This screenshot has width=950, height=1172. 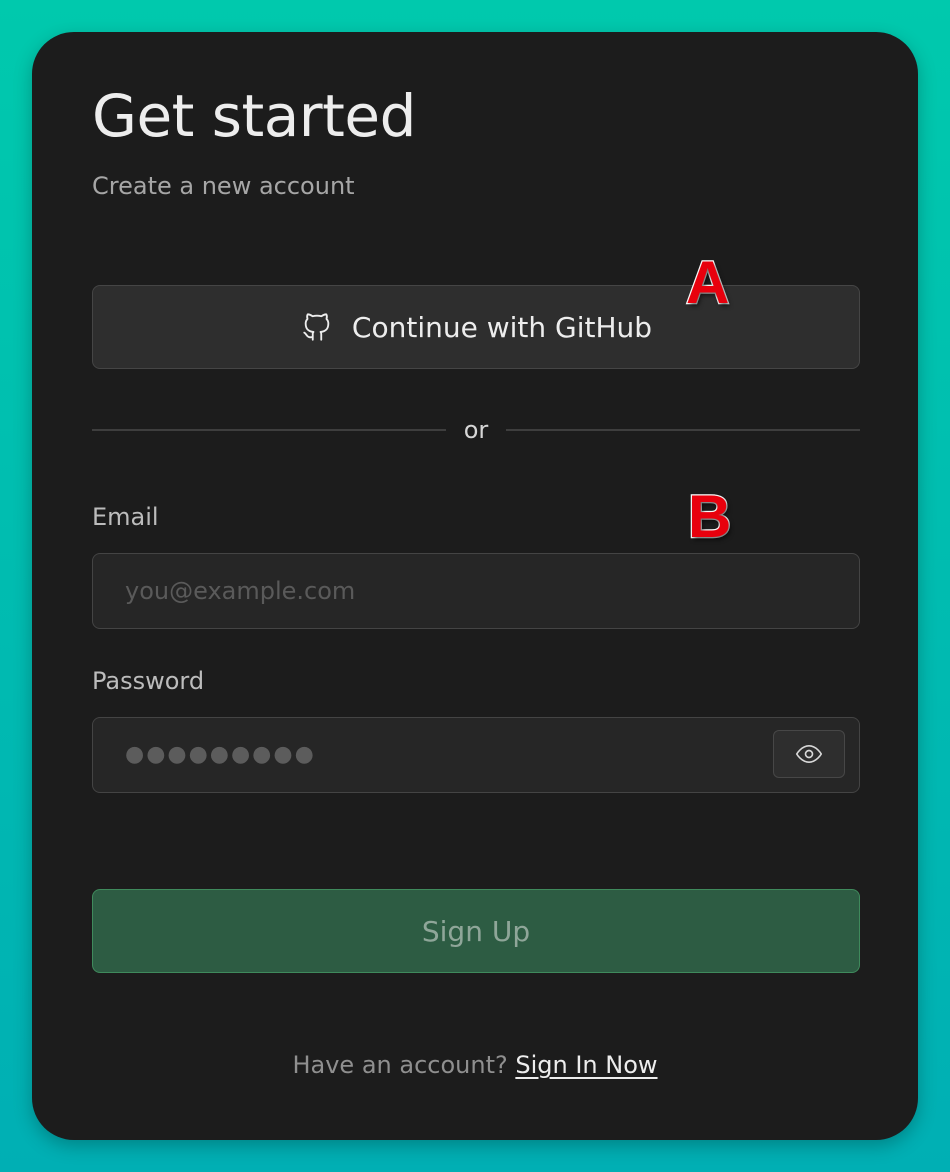 I want to click on password-masked-value: ●●●●●●●●●, so click(x=220, y=754).